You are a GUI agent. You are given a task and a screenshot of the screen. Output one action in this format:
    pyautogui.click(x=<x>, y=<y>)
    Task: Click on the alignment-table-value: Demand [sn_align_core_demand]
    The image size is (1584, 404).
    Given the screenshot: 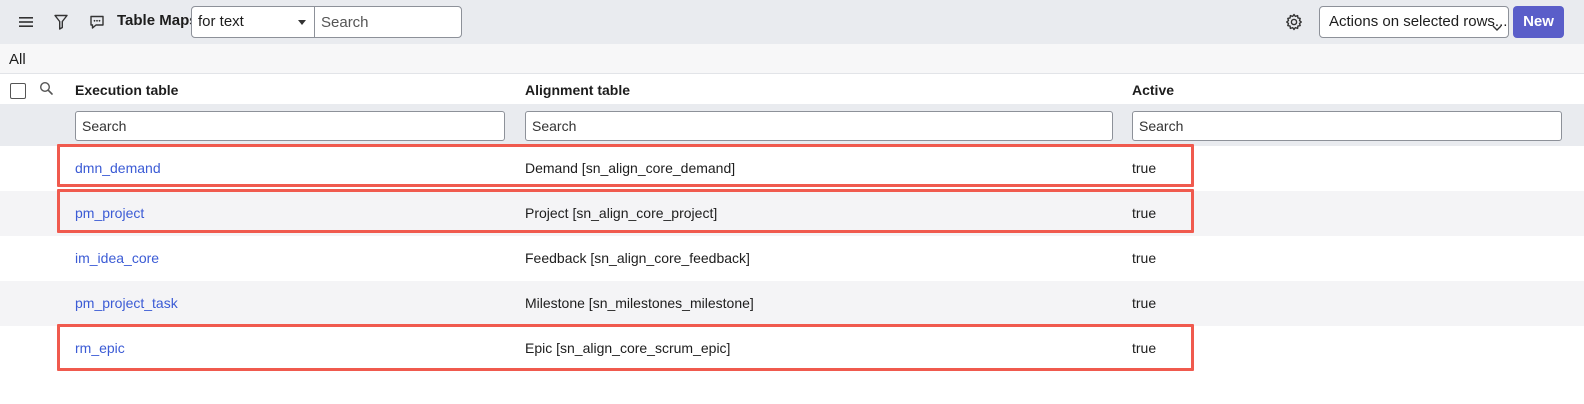 What is the action you would take?
    pyautogui.click(x=630, y=168)
    